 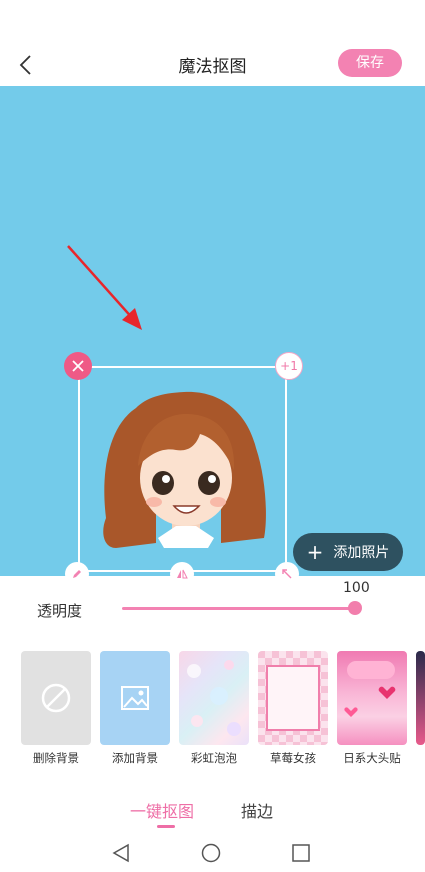 I want to click on nav-home-icon, so click(x=211, y=853).